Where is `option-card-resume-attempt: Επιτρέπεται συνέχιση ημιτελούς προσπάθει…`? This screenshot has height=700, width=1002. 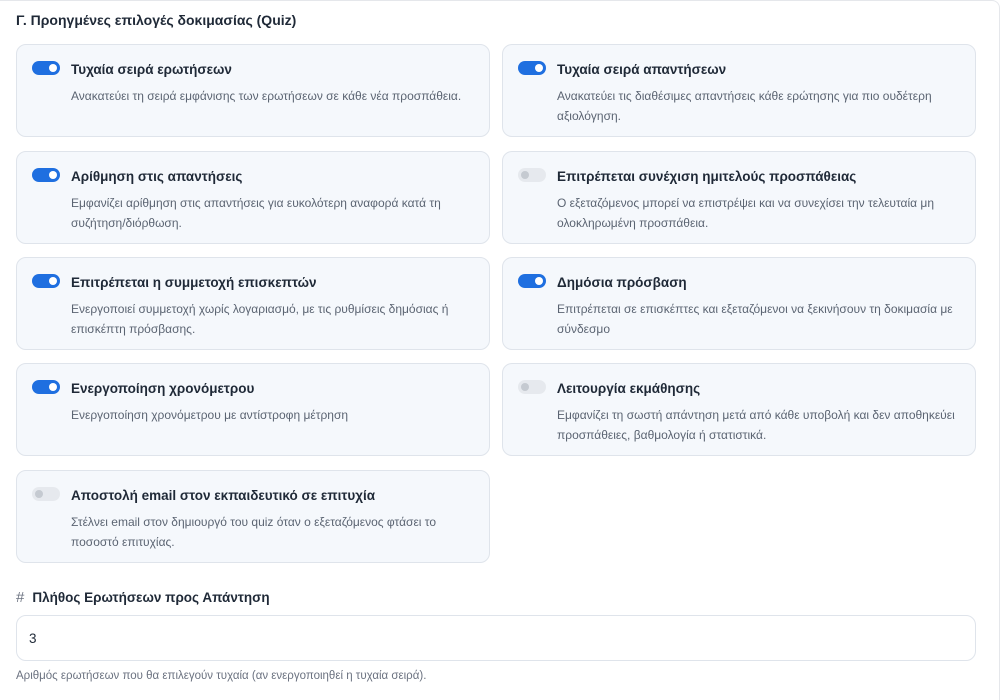
option-card-resume-attempt: Επιτρέπεται συνέχιση ημιτελούς προσπάθει… is located at coordinates (739, 197).